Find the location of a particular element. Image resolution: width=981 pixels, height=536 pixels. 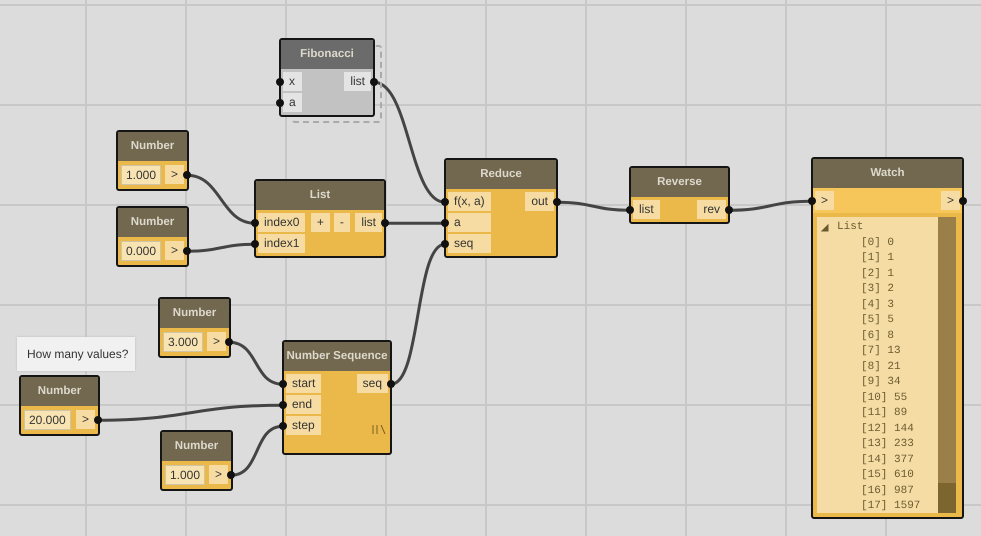

node-card: List index0 index1 + - list is located at coordinates (320, 218).